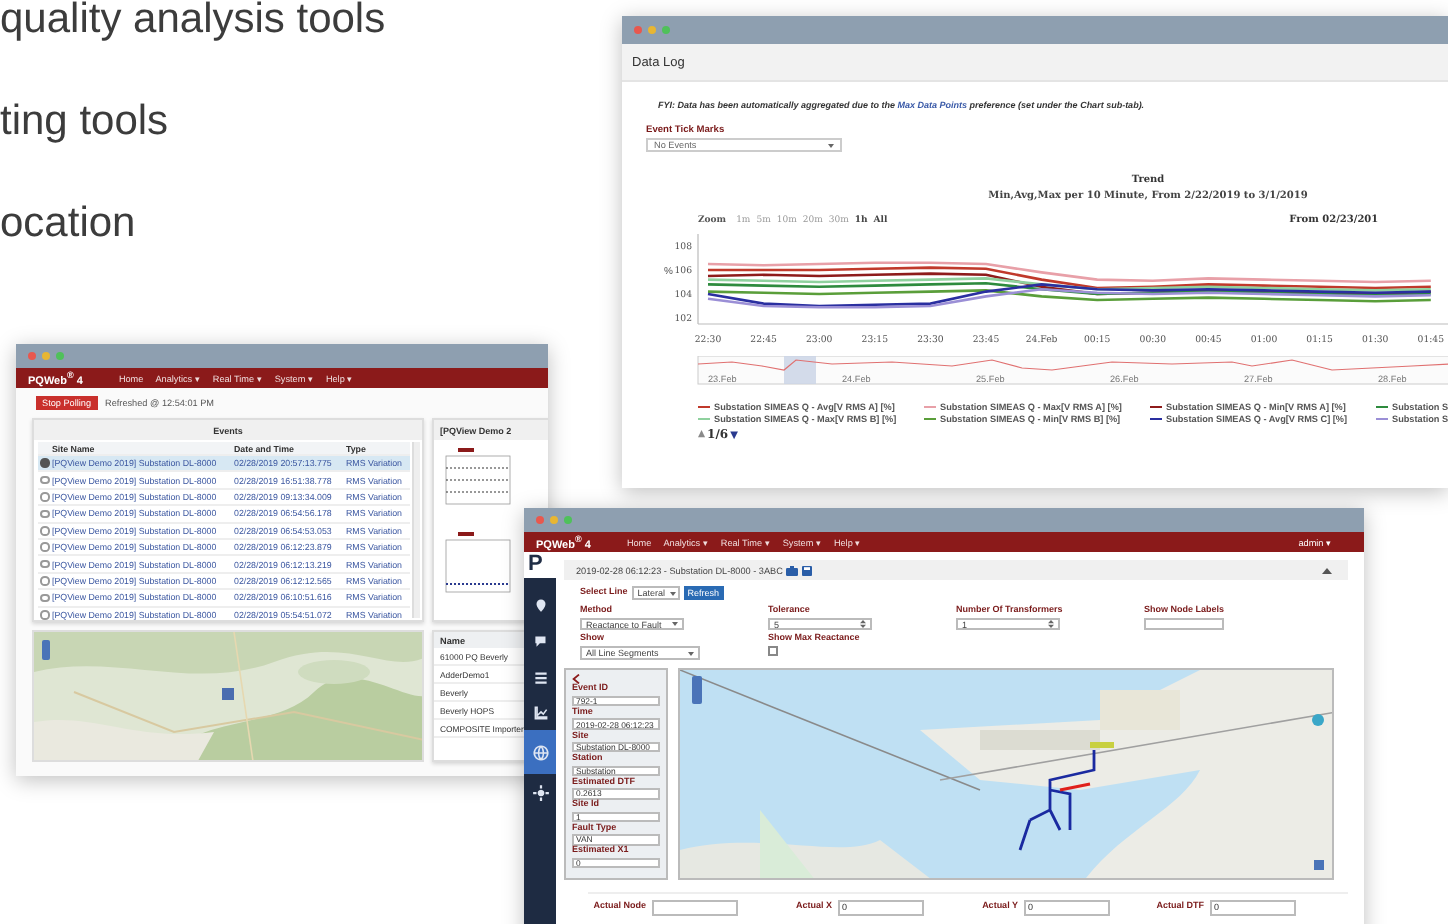  Describe the element at coordinates (69, 224) in the screenshot. I see `headline-text: ocation` at that location.